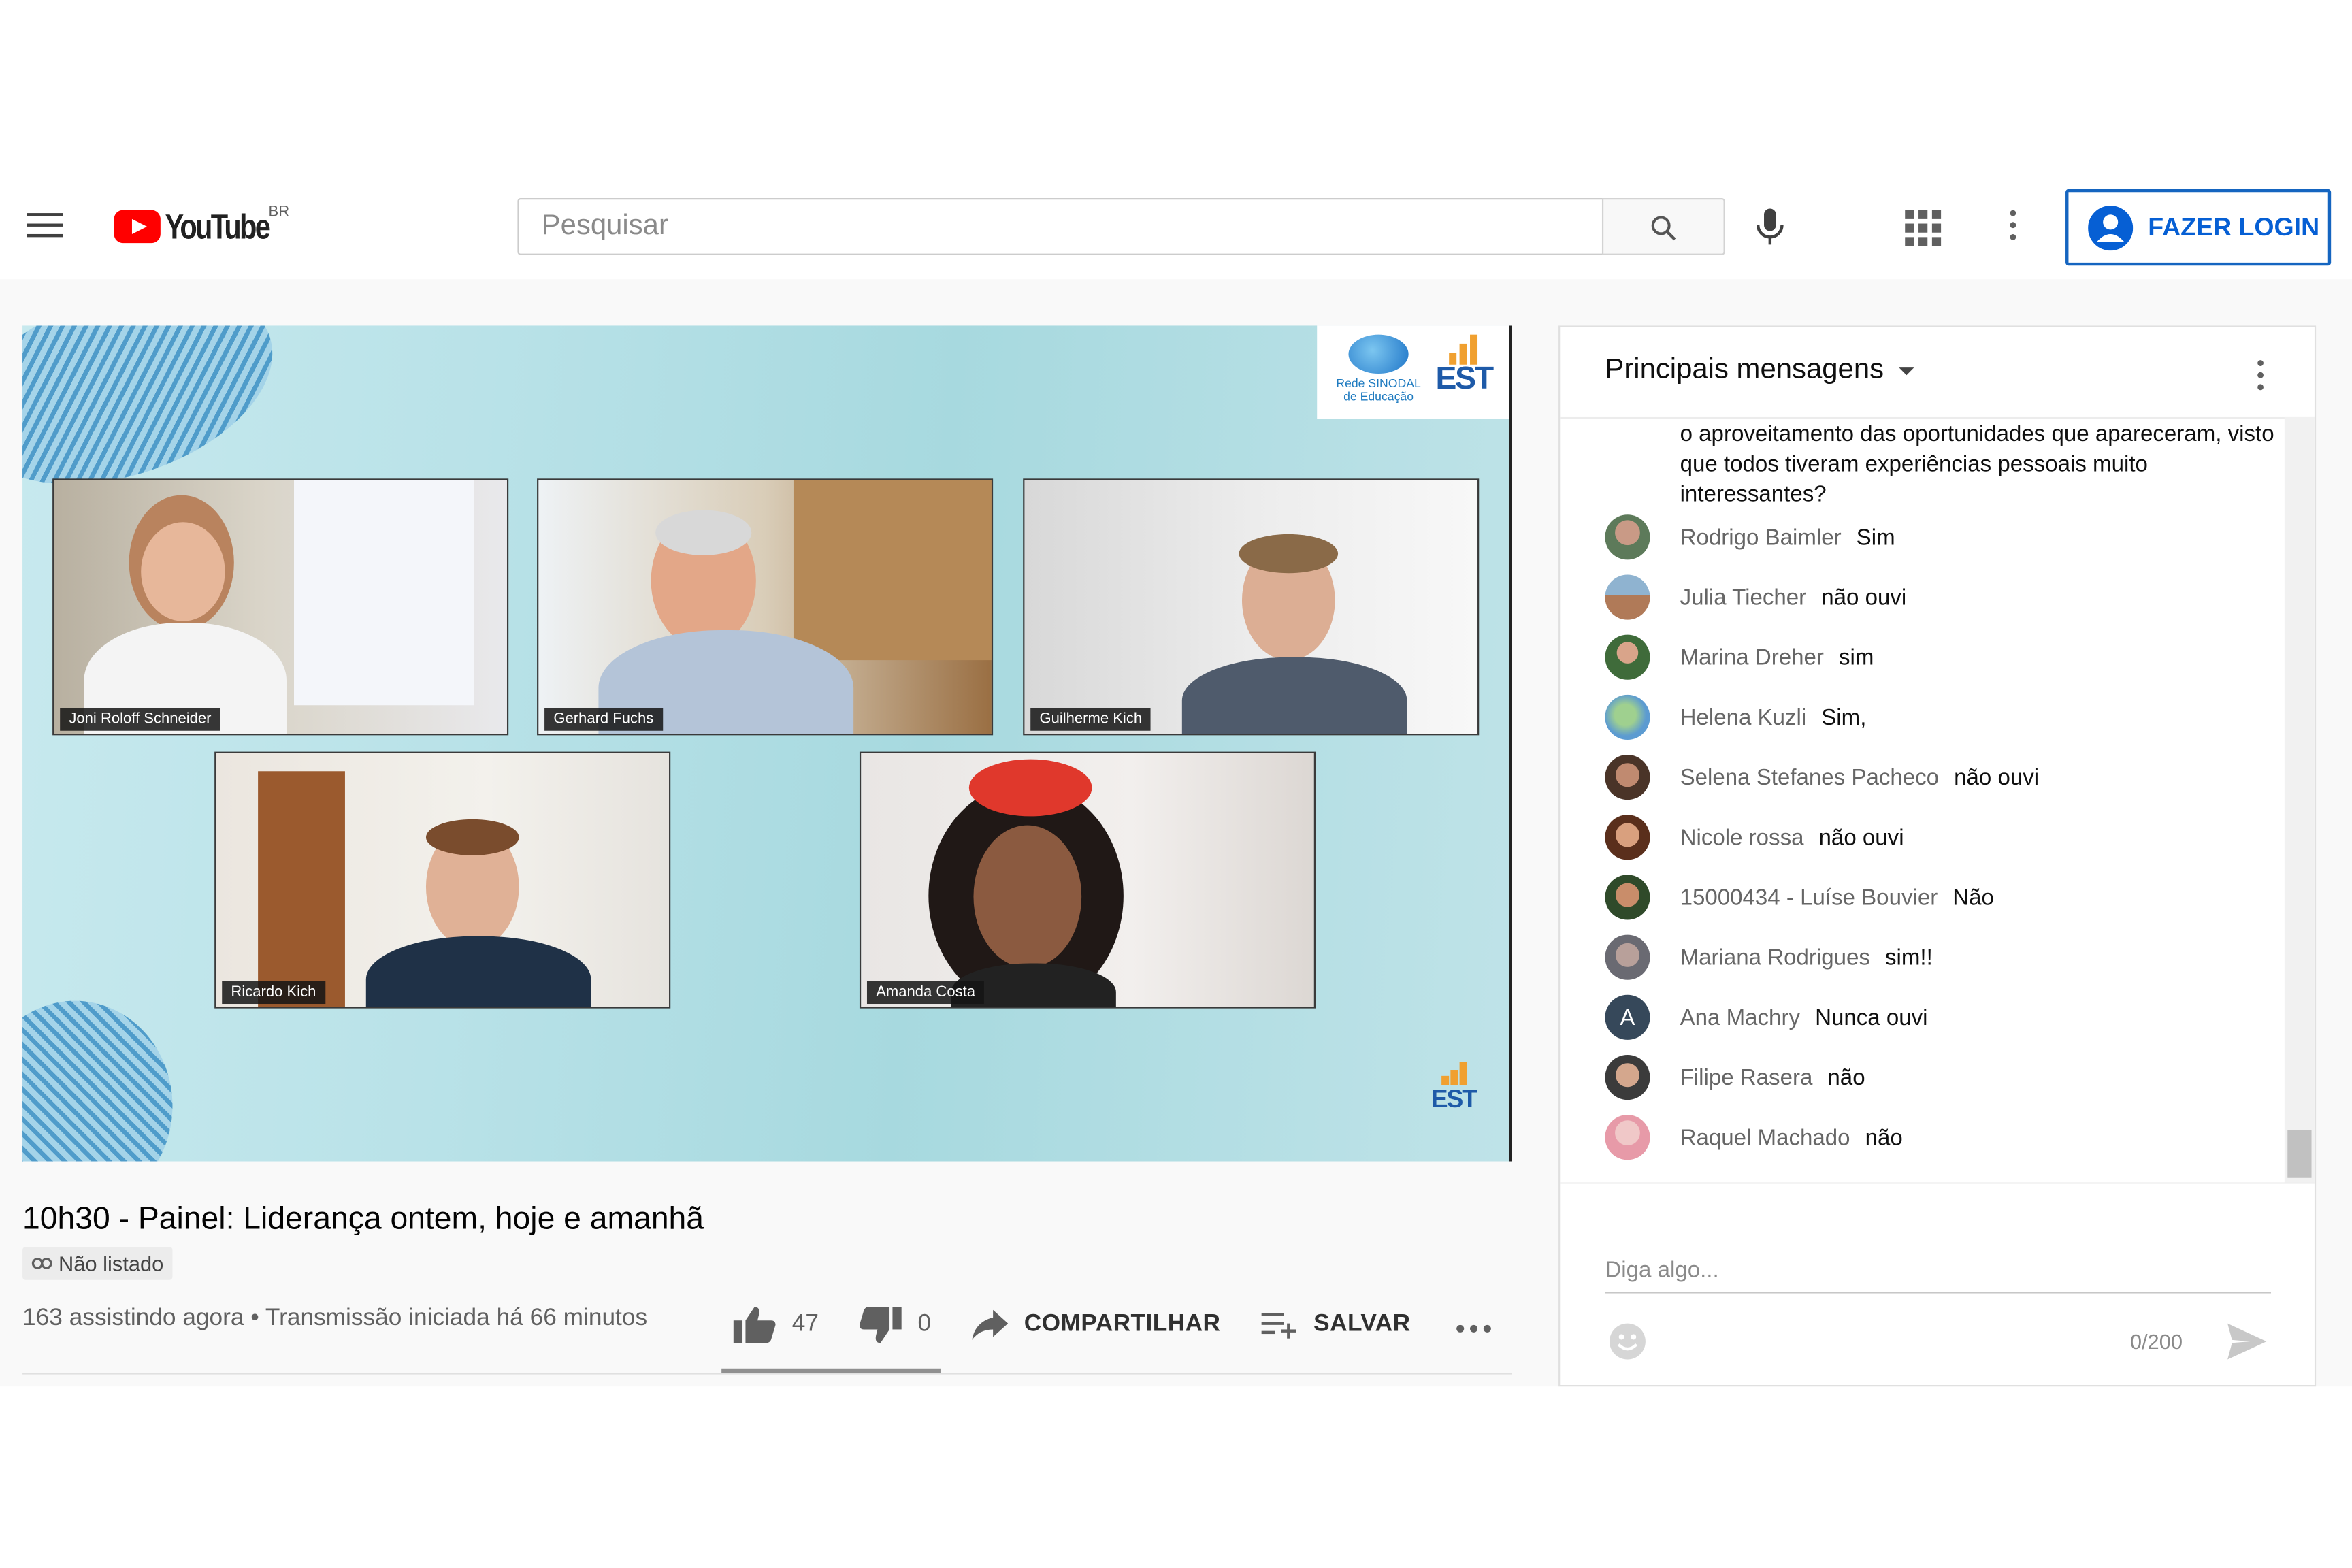  Describe the element at coordinates (881, 1325) in the screenshot. I see `thumbs-down-icon` at that location.